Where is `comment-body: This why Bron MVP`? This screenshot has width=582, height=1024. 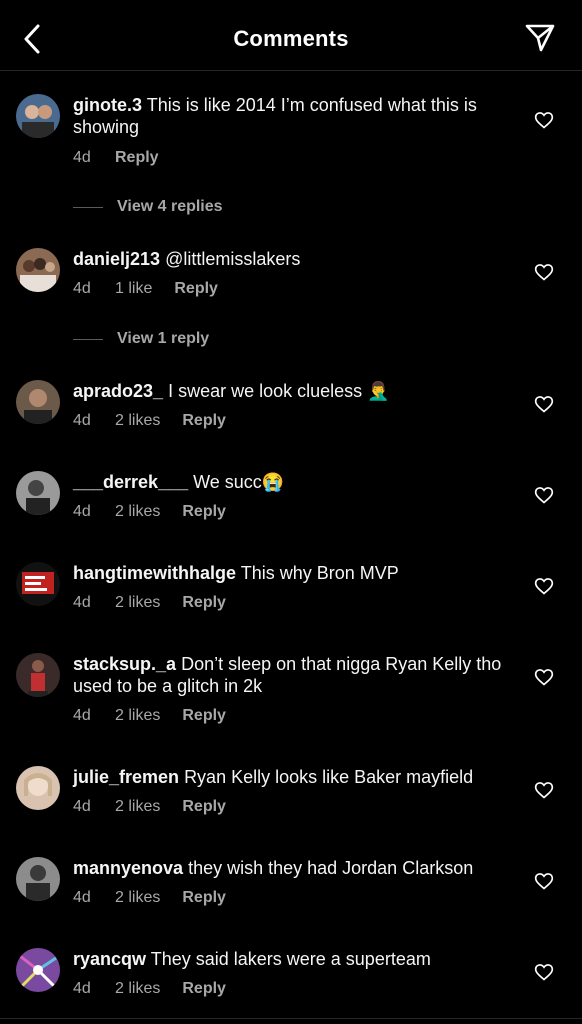
comment-body: This why Bron MVP is located at coordinates (319, 573).